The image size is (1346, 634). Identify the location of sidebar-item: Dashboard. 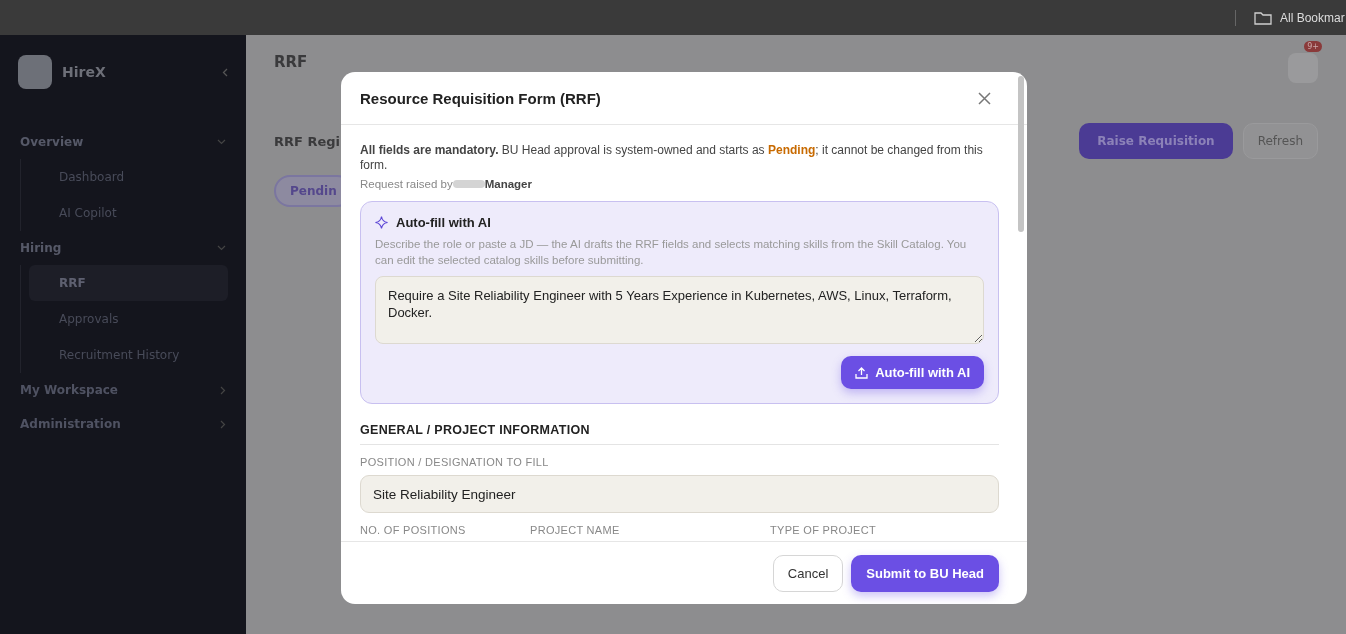
(128, 177).